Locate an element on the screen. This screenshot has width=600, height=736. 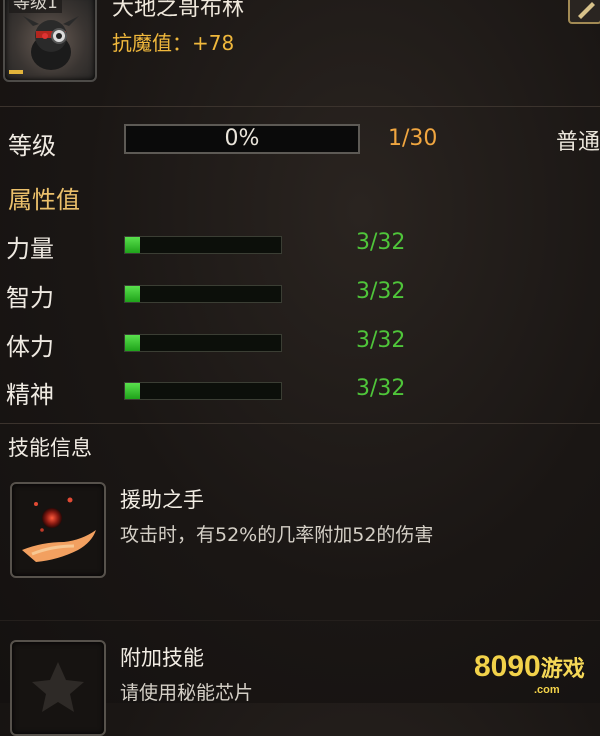
attr-bar-strength is located at coordinates (203, 245).